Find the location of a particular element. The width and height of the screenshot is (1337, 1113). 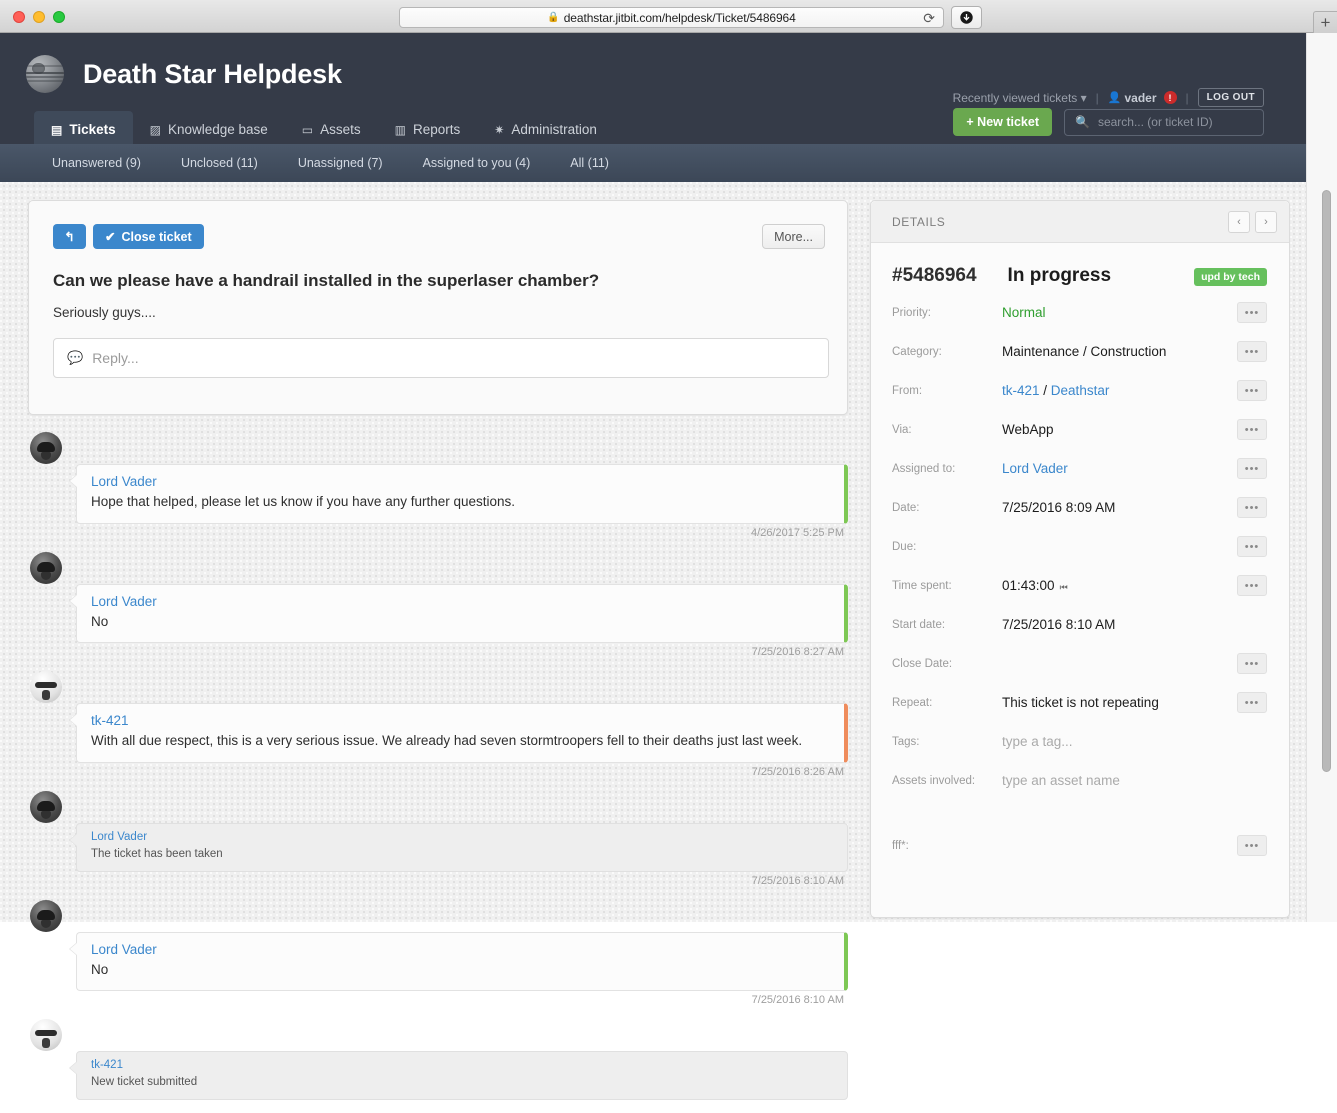

comment-timestamp: 4/26/2017 5:25 PM is located at coordinates (797, 532).